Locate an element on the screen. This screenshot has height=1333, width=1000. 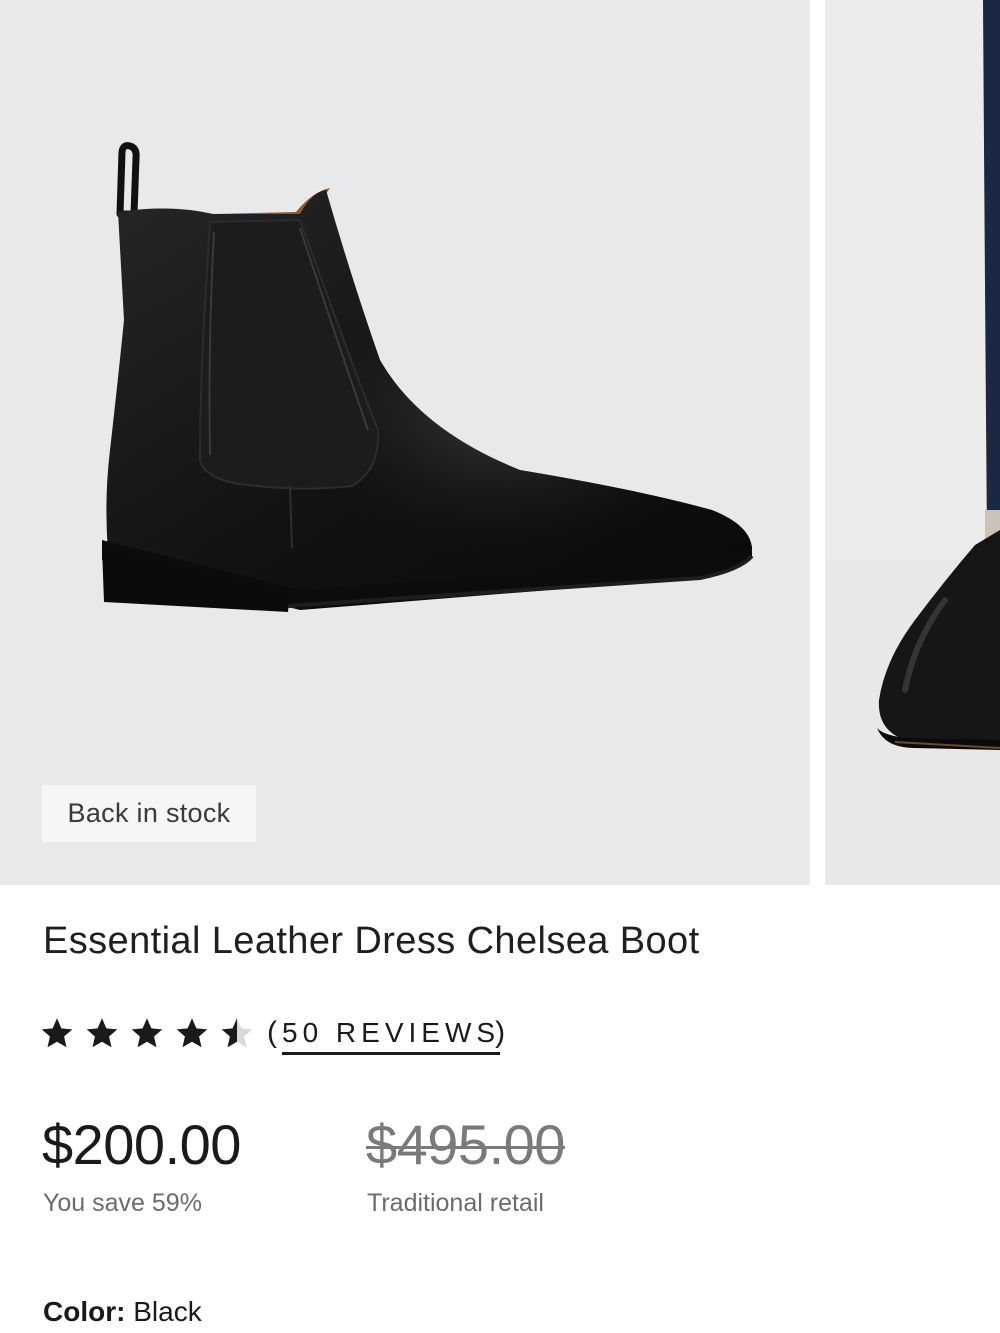
color-selector-label: Color: Black is located at coordinates (122, 1312).